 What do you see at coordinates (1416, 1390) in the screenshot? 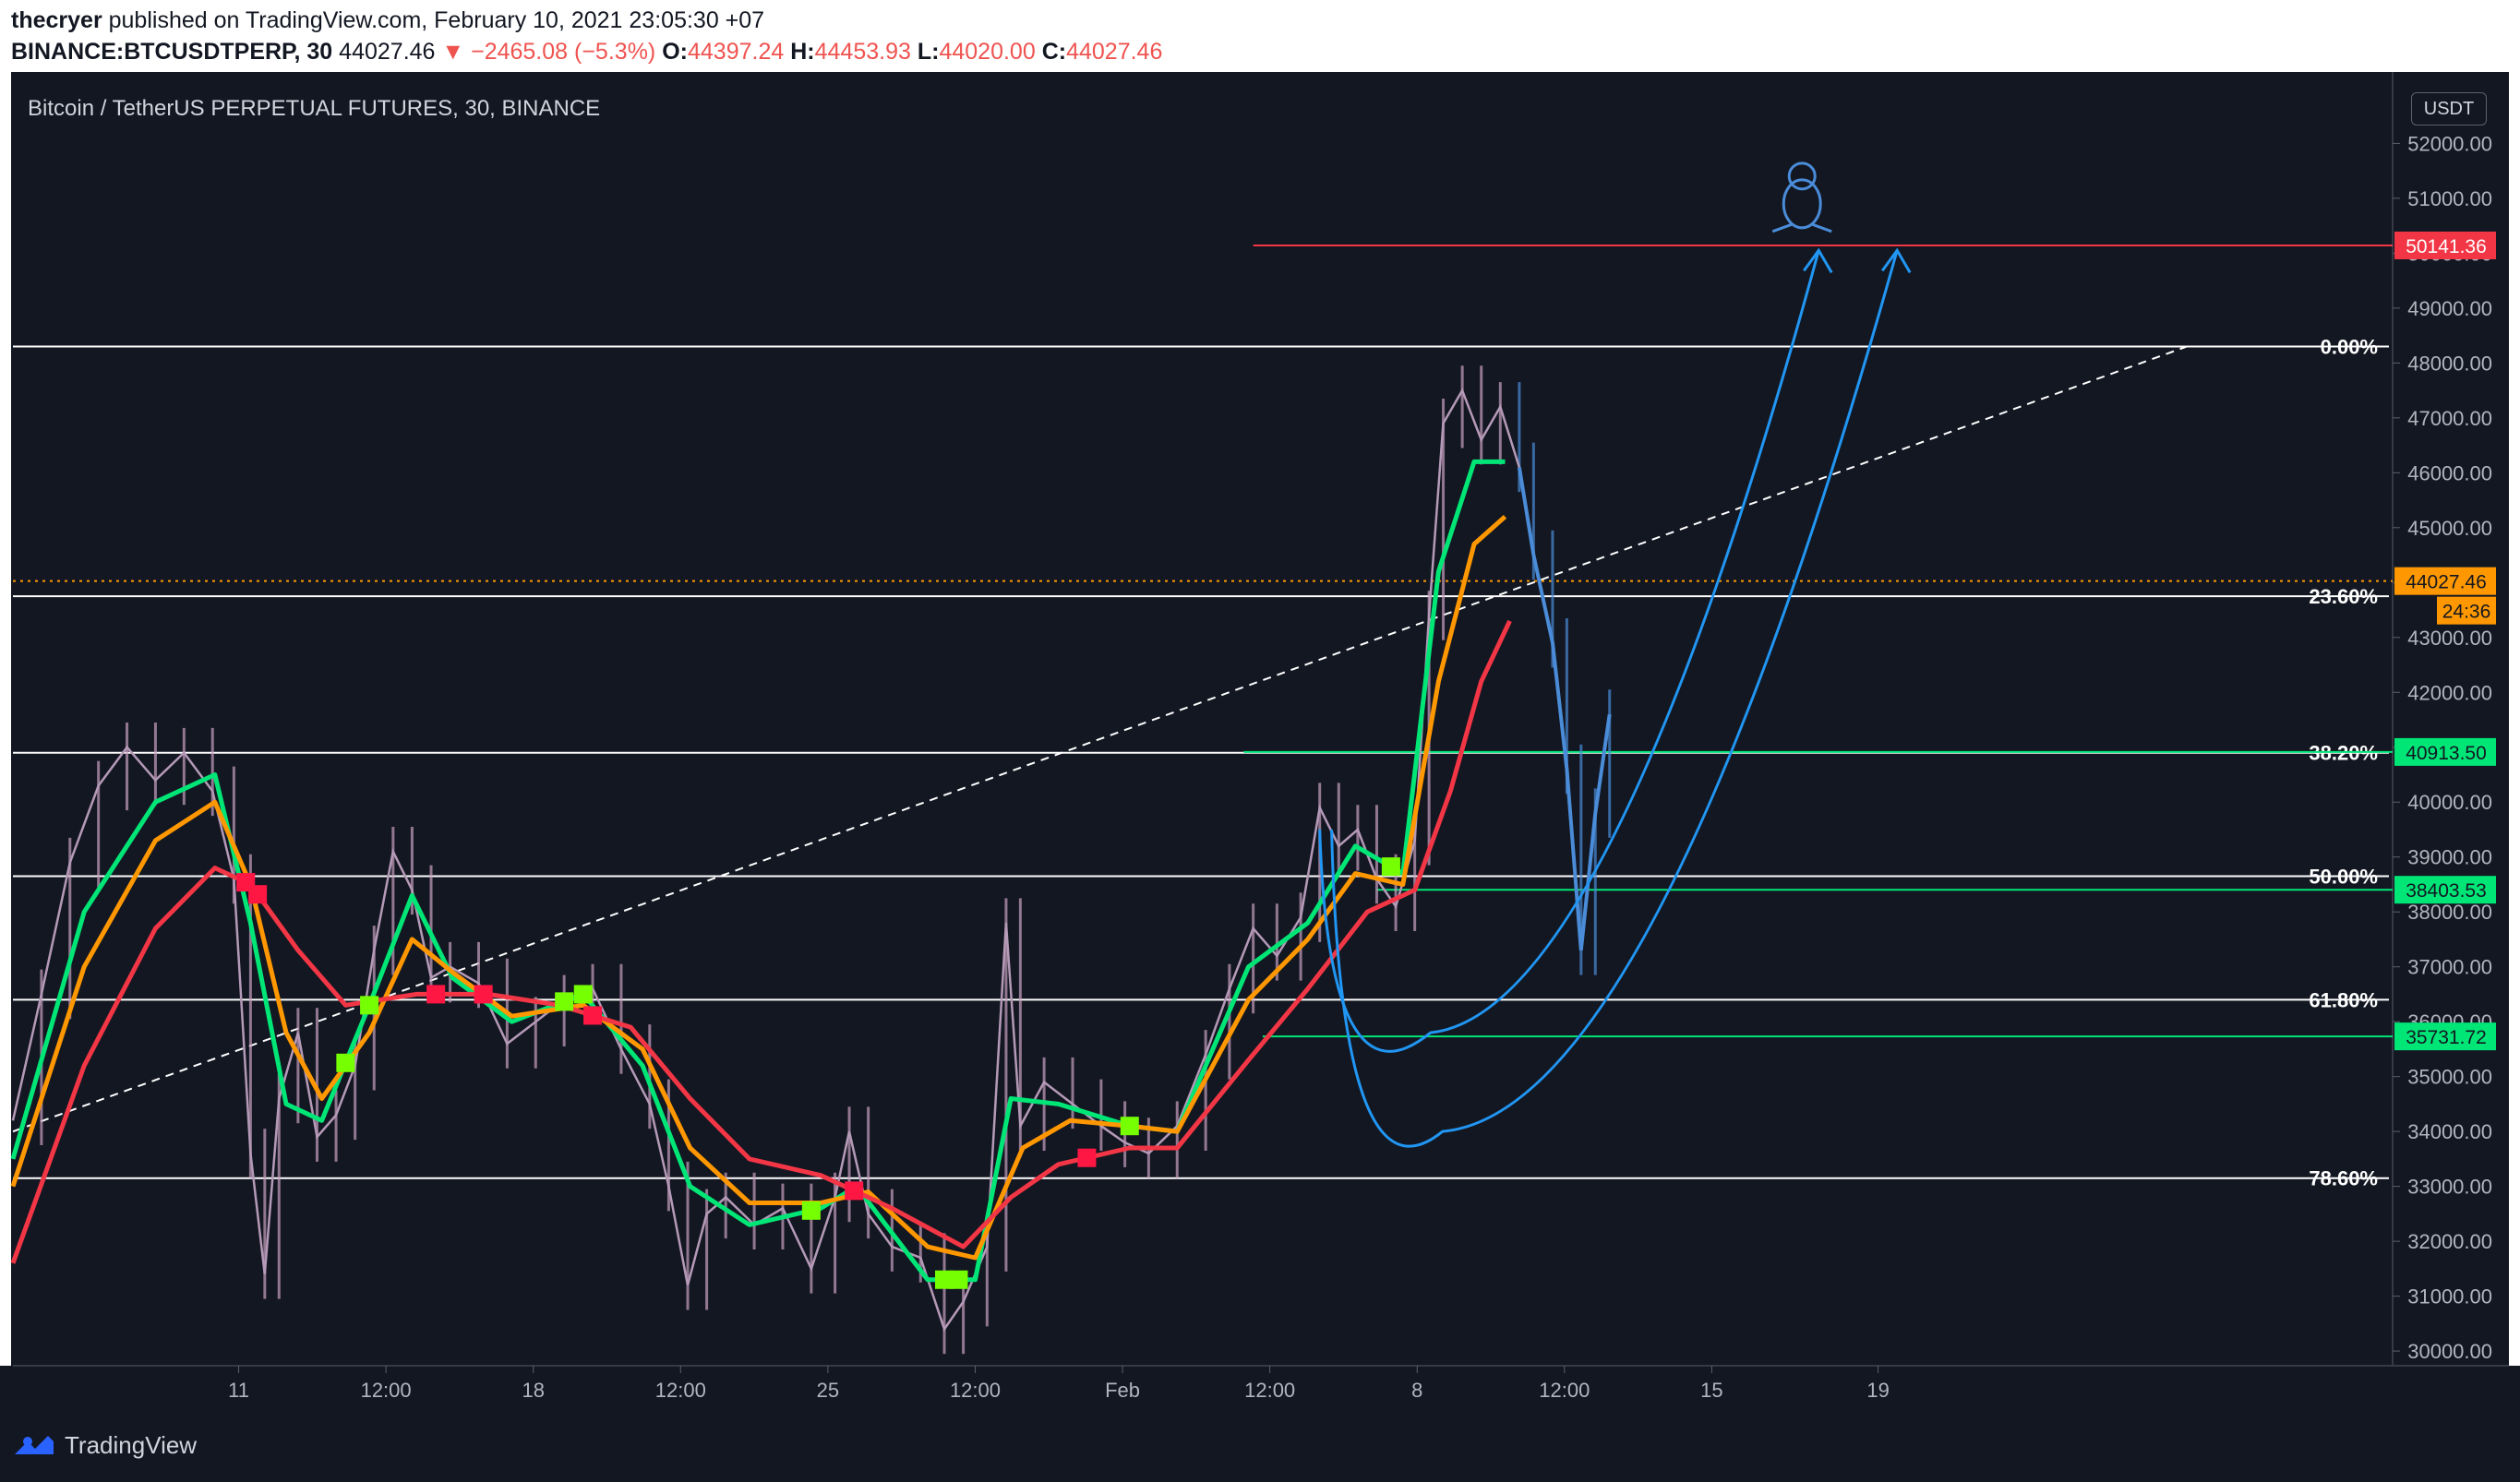
I see `time-axis-label: 8` at bounding box center [1416, 1390].